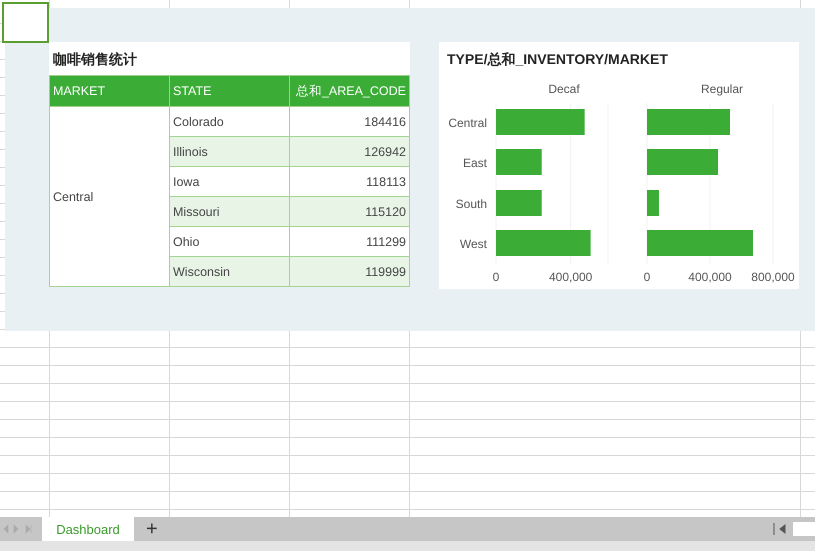  Describe the element at coordinates (88, 529) in the screenshot. I see `sheet-tab: Dashboard` at that location.